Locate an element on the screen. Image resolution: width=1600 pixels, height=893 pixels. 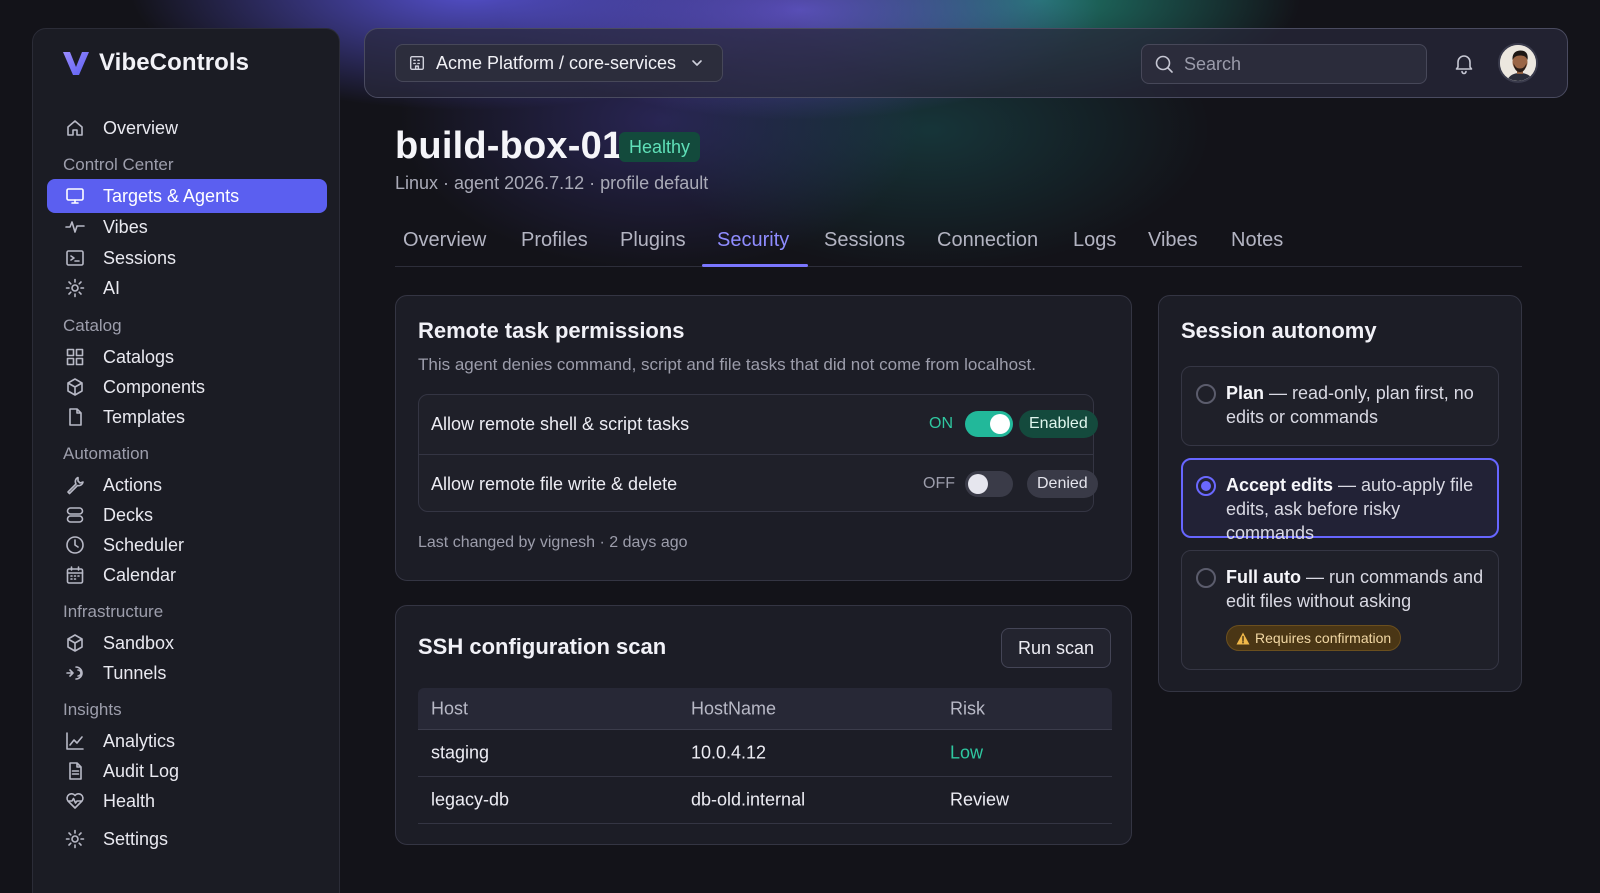
tab-logs: Logs is located at coordinates (1094, 240).